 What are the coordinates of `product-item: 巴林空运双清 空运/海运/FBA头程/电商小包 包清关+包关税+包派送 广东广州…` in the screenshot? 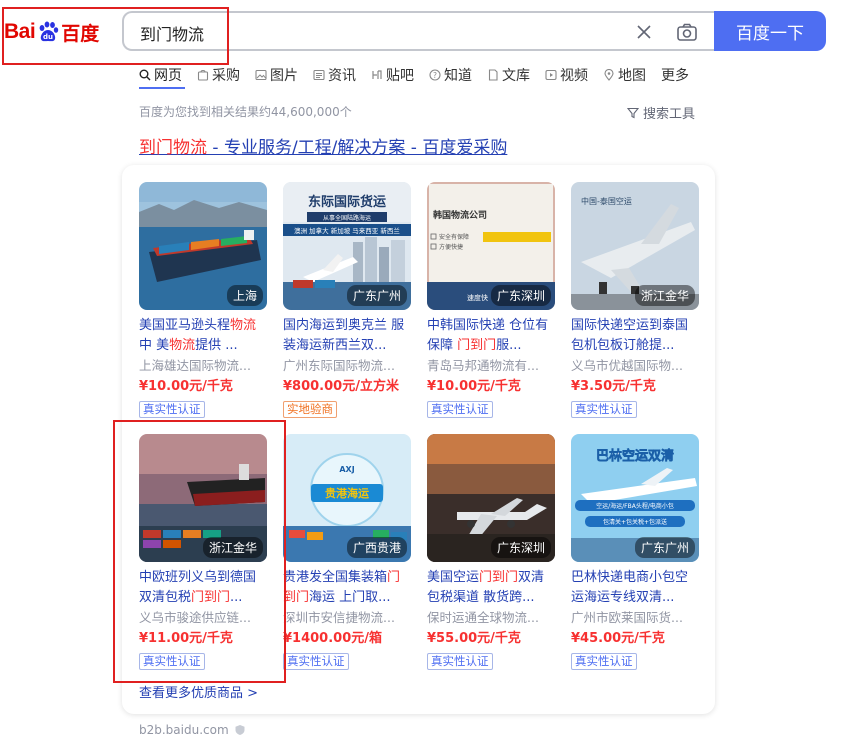 It's located at (635, 552).